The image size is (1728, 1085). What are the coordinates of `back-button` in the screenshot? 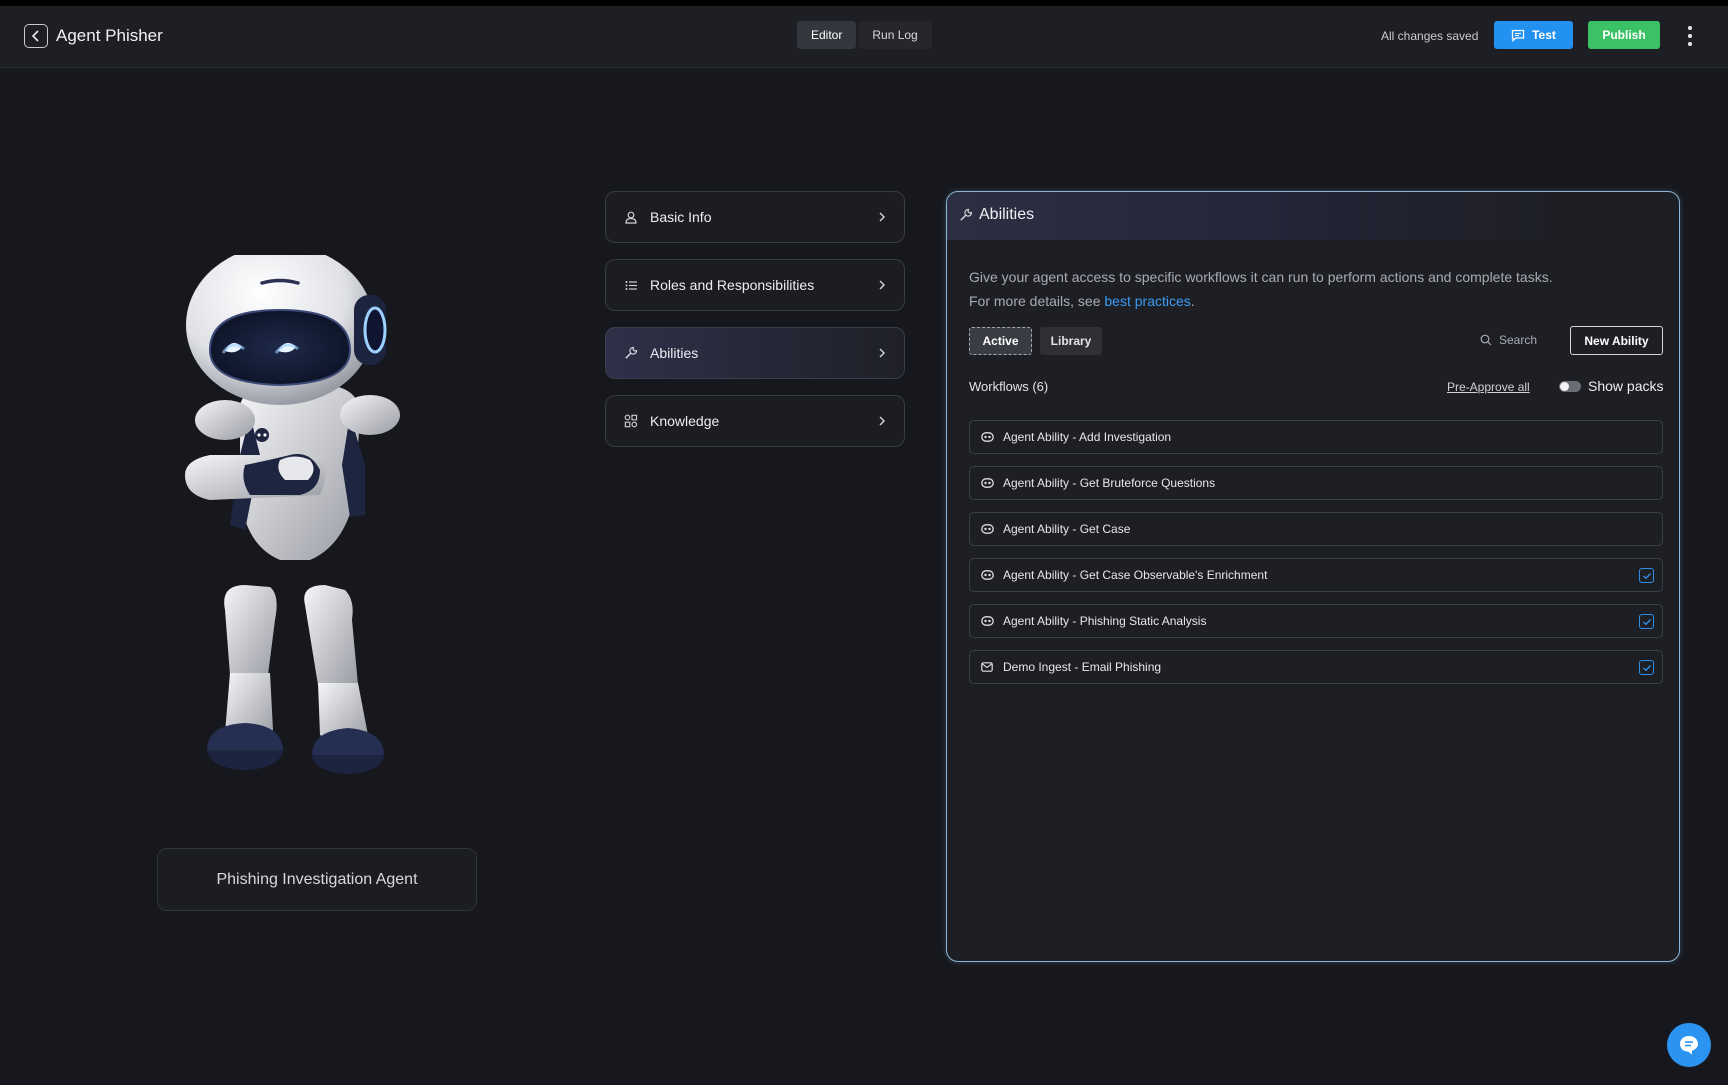 It's located at (36, 36).